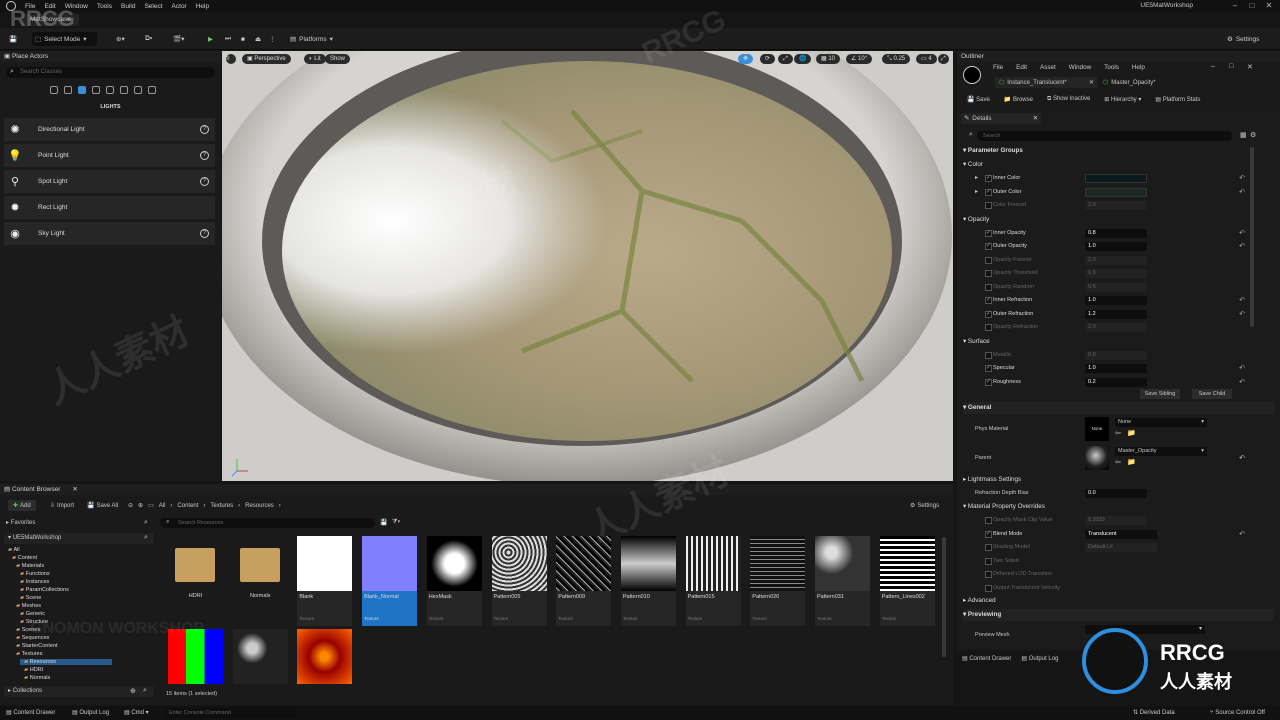 The width and height of the screenshot is (1280, 720). I want to click on cb-settings-button: ⚙ Settings, so click(924, 505).